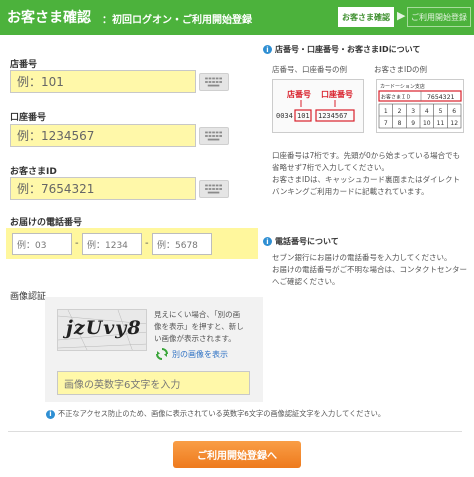 The width and height of the screenshot is (474, 477). What do you see at coordinates (42, 244) in the screenshot?
I see `phone-input-area: 例：03` at bounding box center [42, 244].